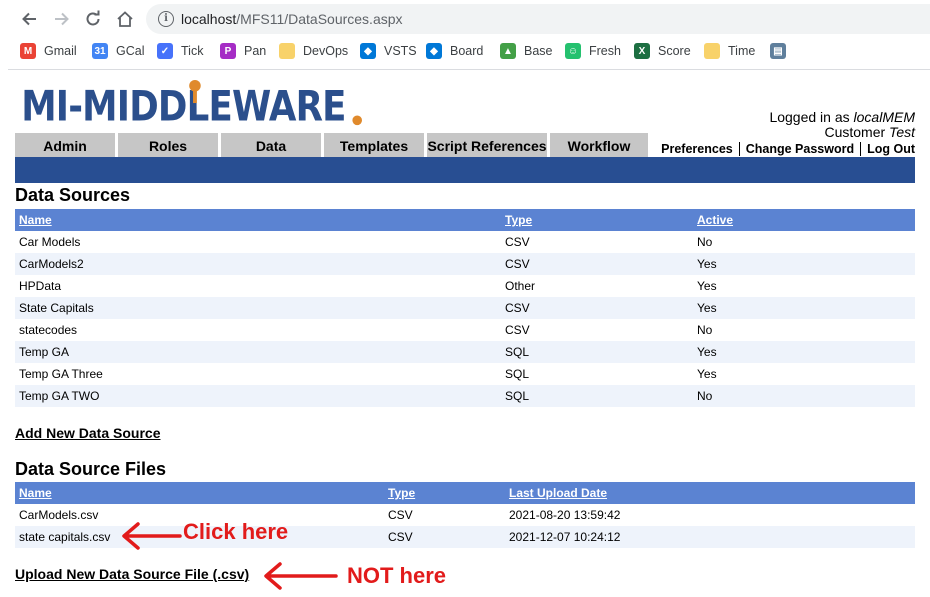  What do you see at coordinates (65, 145) in the screenshot?
I see `tab-admin: Admin` at bounding box center [65, 145].